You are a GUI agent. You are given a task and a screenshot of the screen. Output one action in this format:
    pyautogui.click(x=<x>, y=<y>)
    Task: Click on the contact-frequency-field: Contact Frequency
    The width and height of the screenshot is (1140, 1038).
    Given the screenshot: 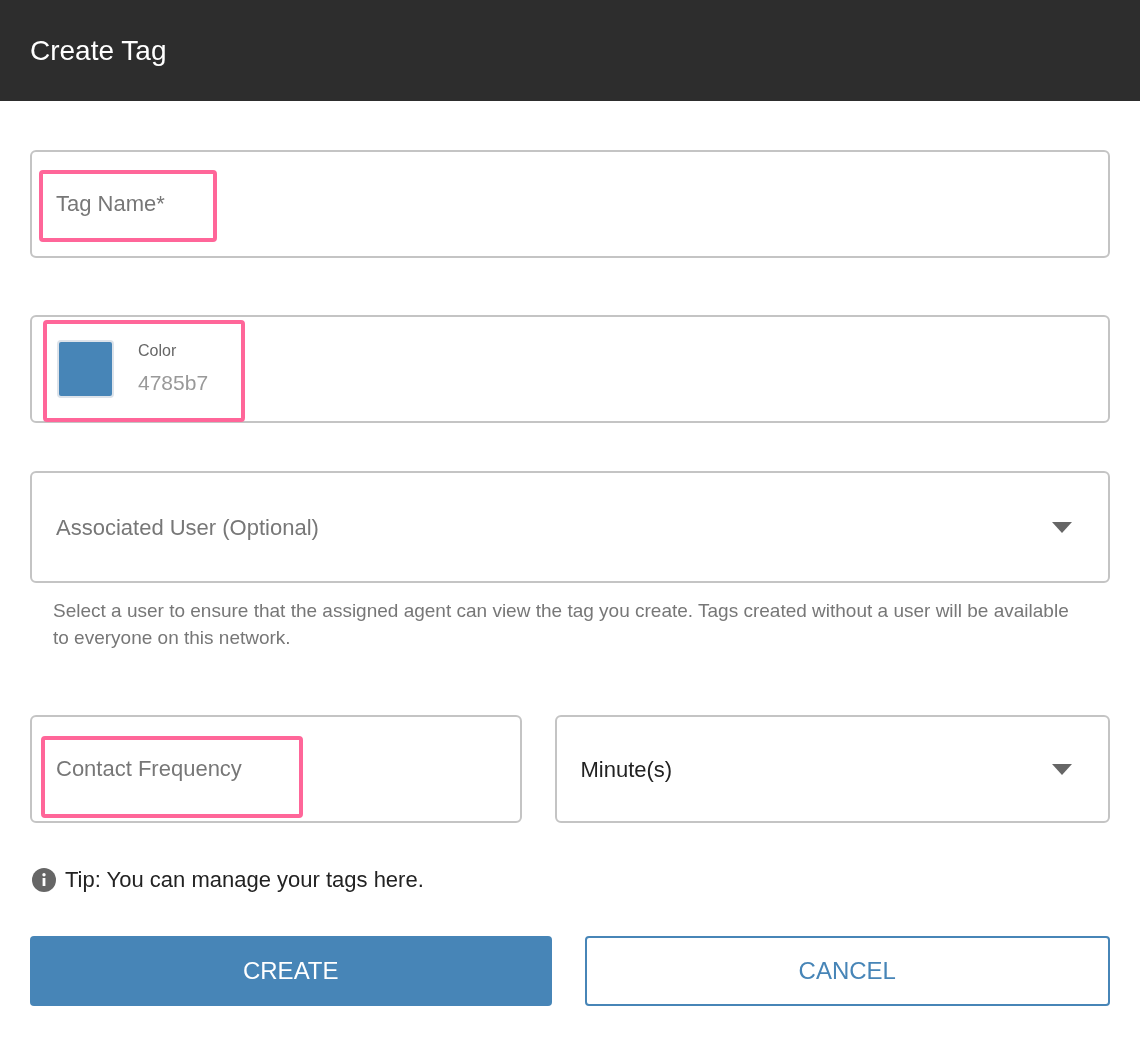 What is the action you would take?
    pyautogui.click(x=276, y=769)
    